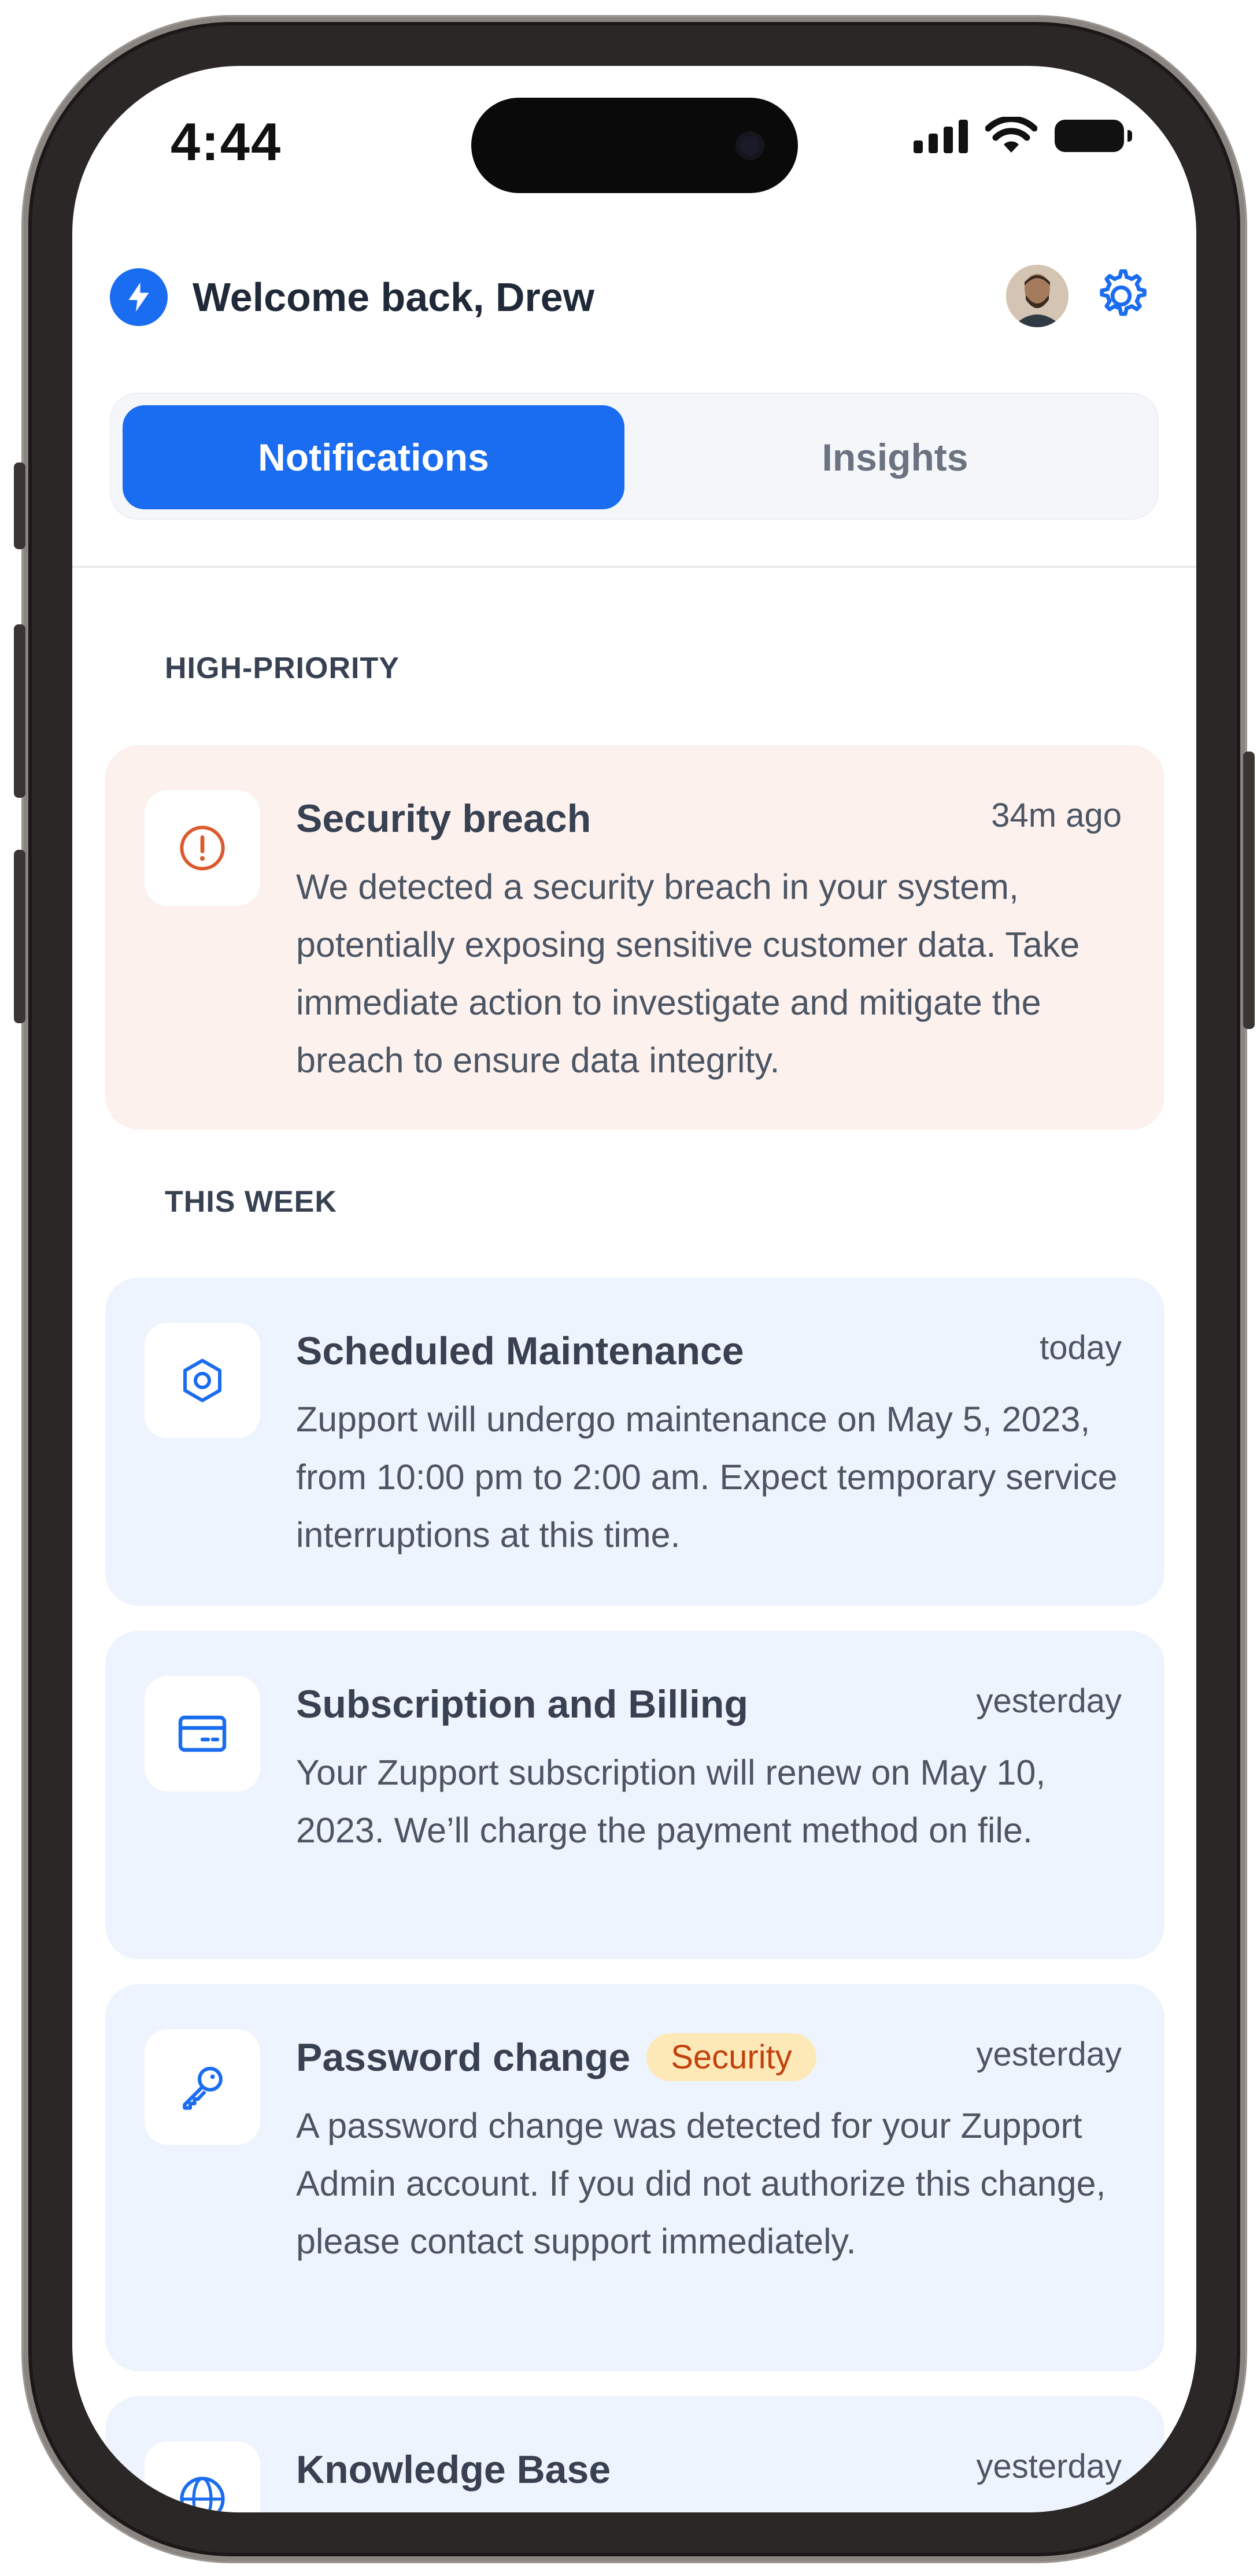 The width and height of the screenshot is (1257, 2576). I want to click on avatar, so click(1037, 296).